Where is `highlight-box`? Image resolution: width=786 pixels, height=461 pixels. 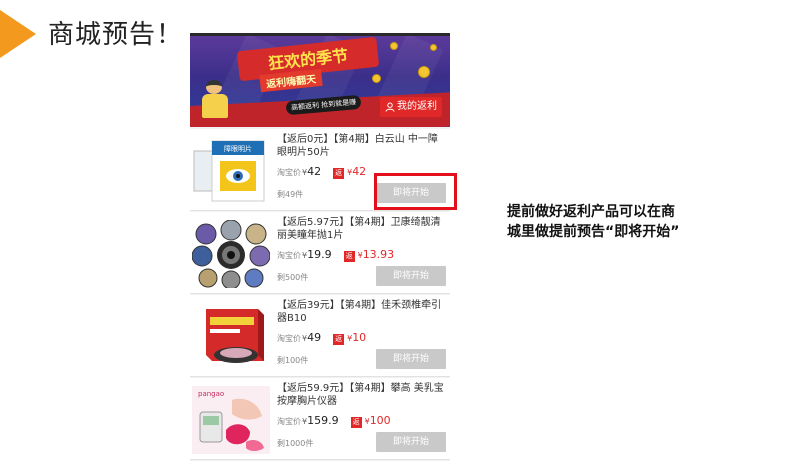
highlight-box is located at coordinates (415, 191).